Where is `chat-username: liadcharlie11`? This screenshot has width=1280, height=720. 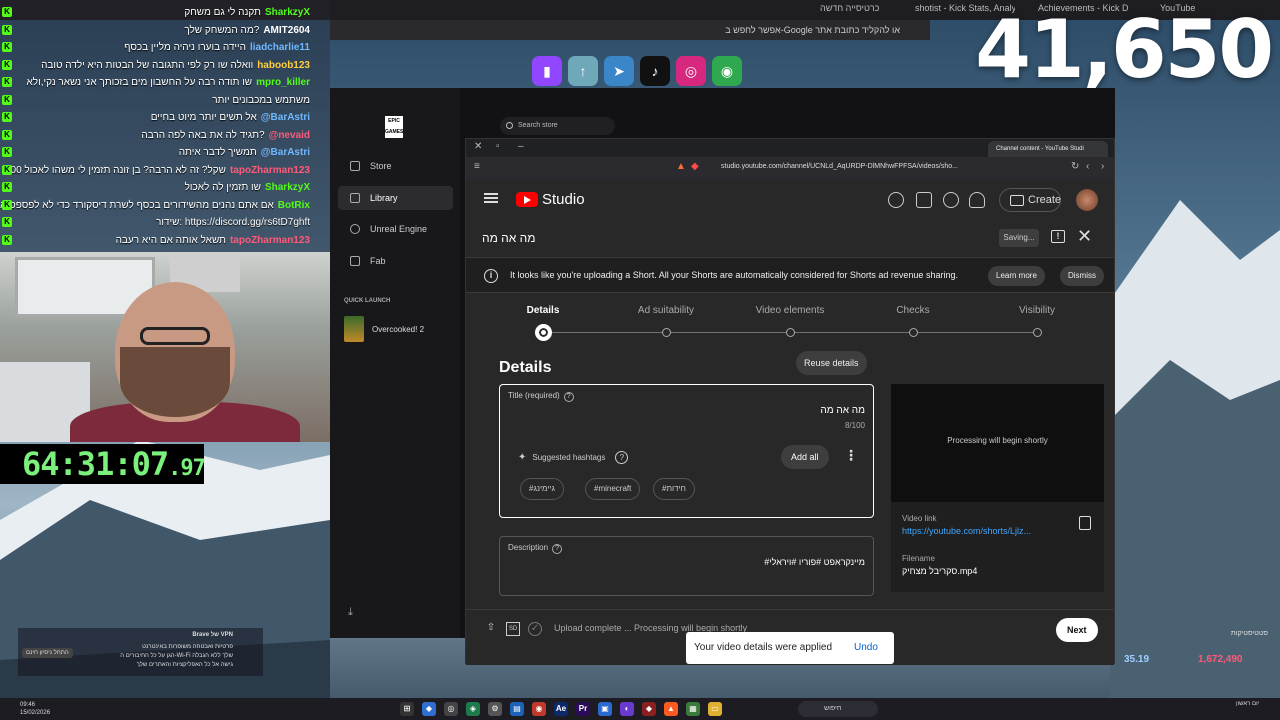 chat-username: liadcharlie11 is located at coordinates (280, 47).